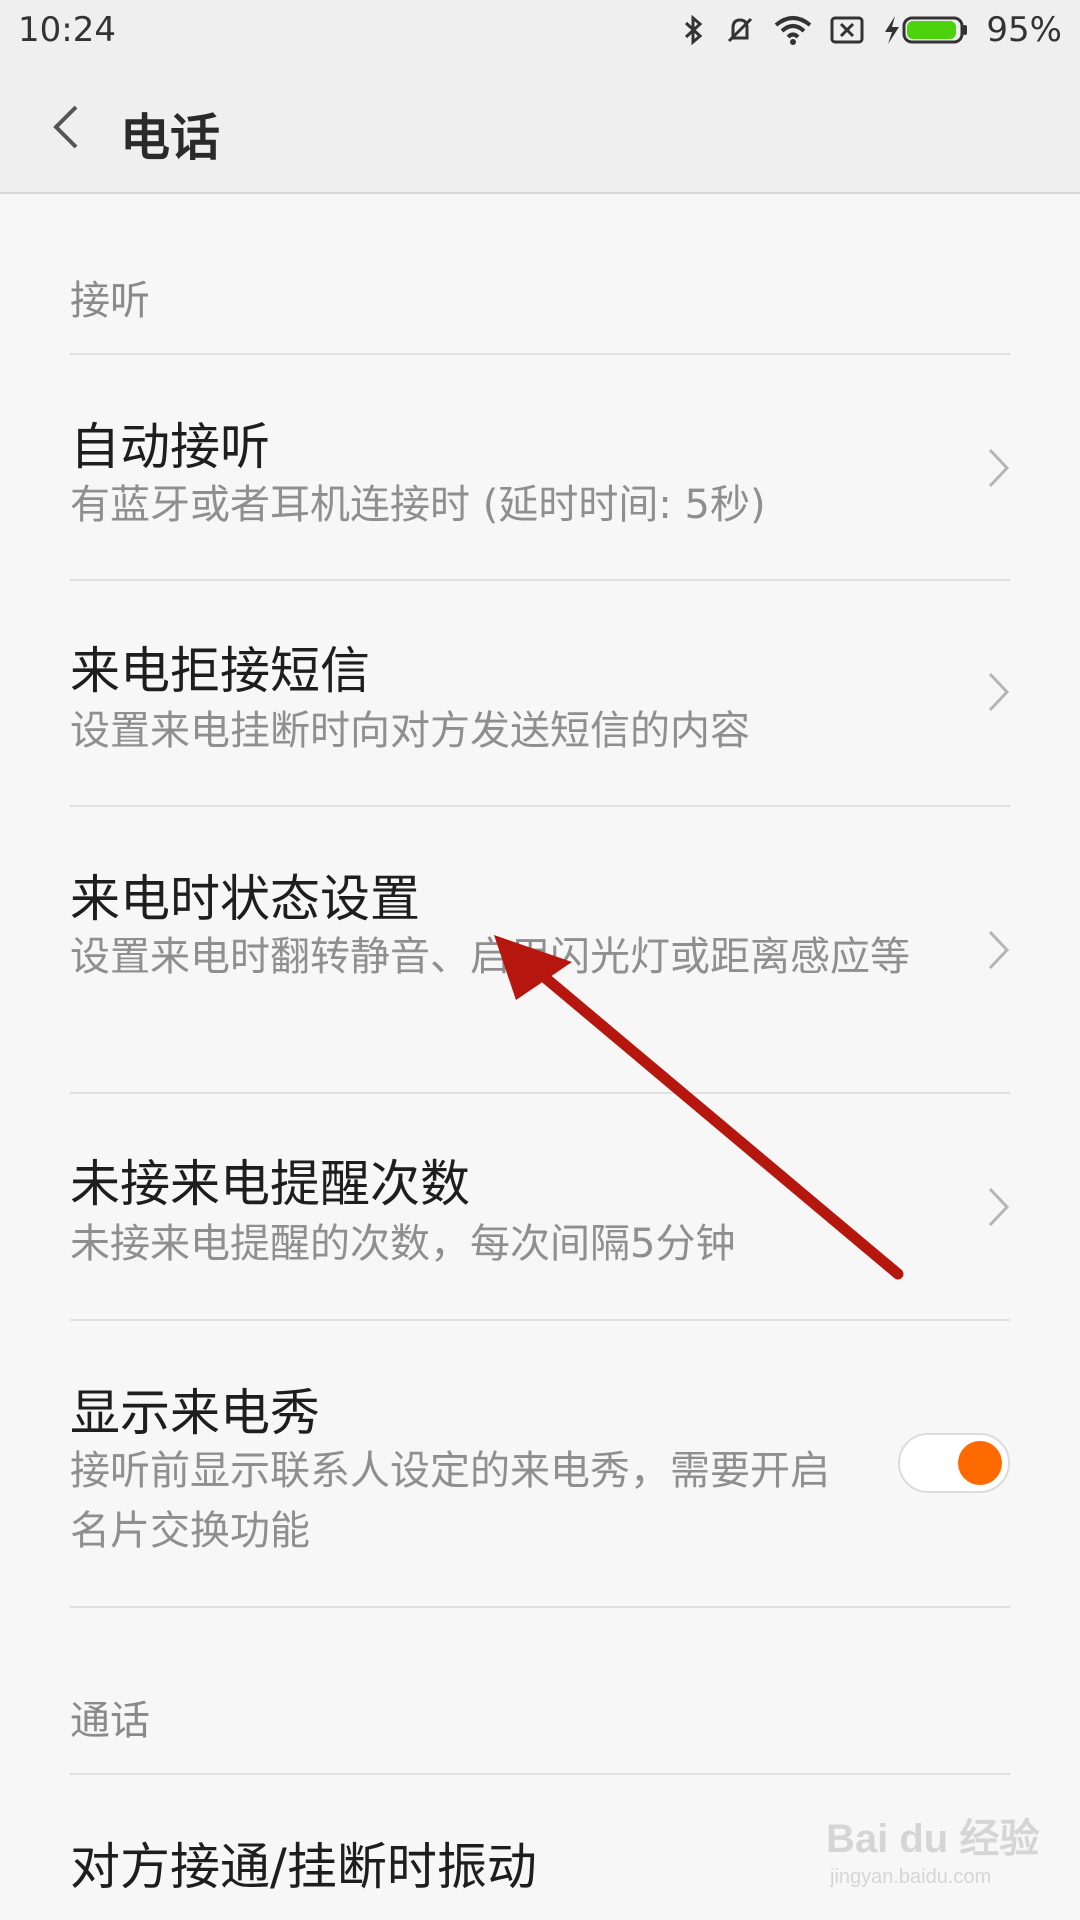 Image resolution: width=1080 pixels, height=1920 pixels. I want to click on list-item-incoming-call-status: 来电时状态设置 设置来电时翻转静音、启用闪光灯或距离感应等, so click(540, 949).